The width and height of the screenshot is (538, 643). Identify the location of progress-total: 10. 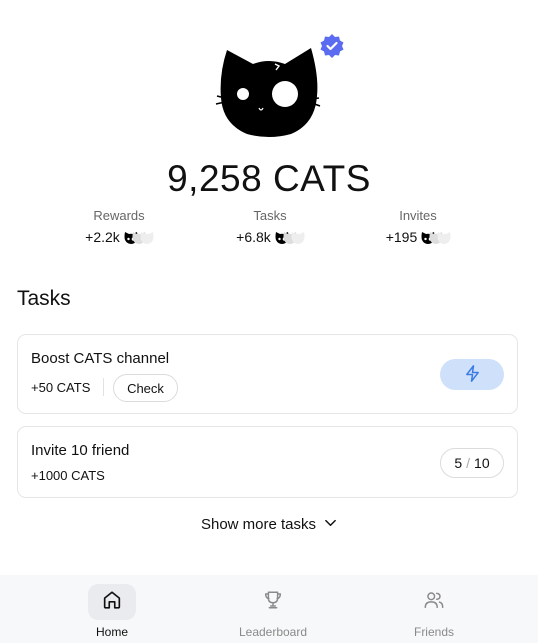
(482, 463).